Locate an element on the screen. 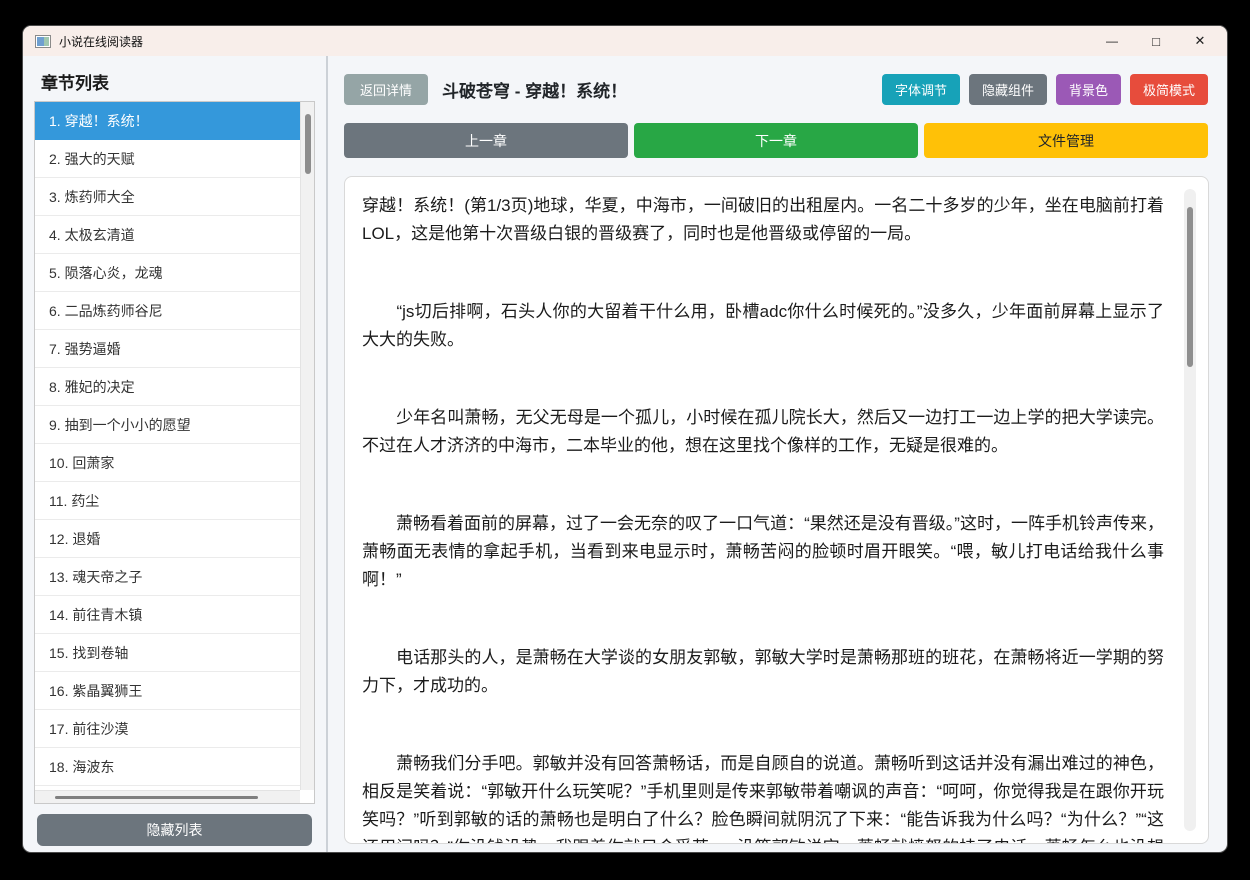  chapter-item: 13. 魂天帝之子 is located at coordinates (167, 577).